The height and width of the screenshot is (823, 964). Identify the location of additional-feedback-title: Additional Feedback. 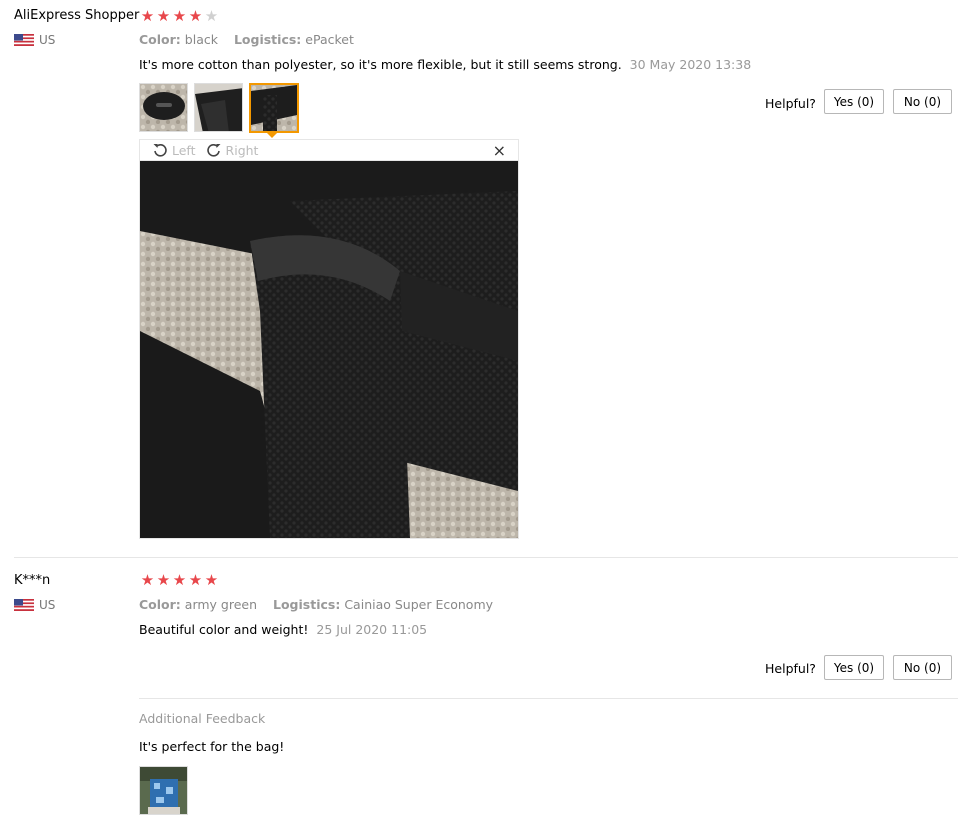
(202, 718).